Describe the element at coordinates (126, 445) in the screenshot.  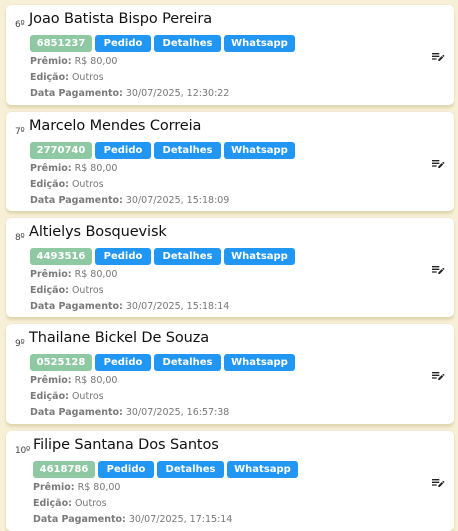
I see `winner-name: Filipe Santana Dos Santos` at that location.